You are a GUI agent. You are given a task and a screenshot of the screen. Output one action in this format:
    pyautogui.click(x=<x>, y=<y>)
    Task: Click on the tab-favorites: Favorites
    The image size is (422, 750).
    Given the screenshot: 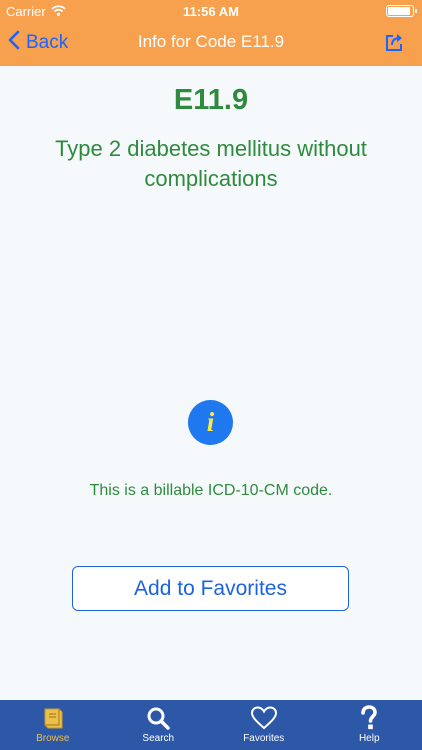 What is the action you would take?
    pyautogui.click(x=264, y=725)
    